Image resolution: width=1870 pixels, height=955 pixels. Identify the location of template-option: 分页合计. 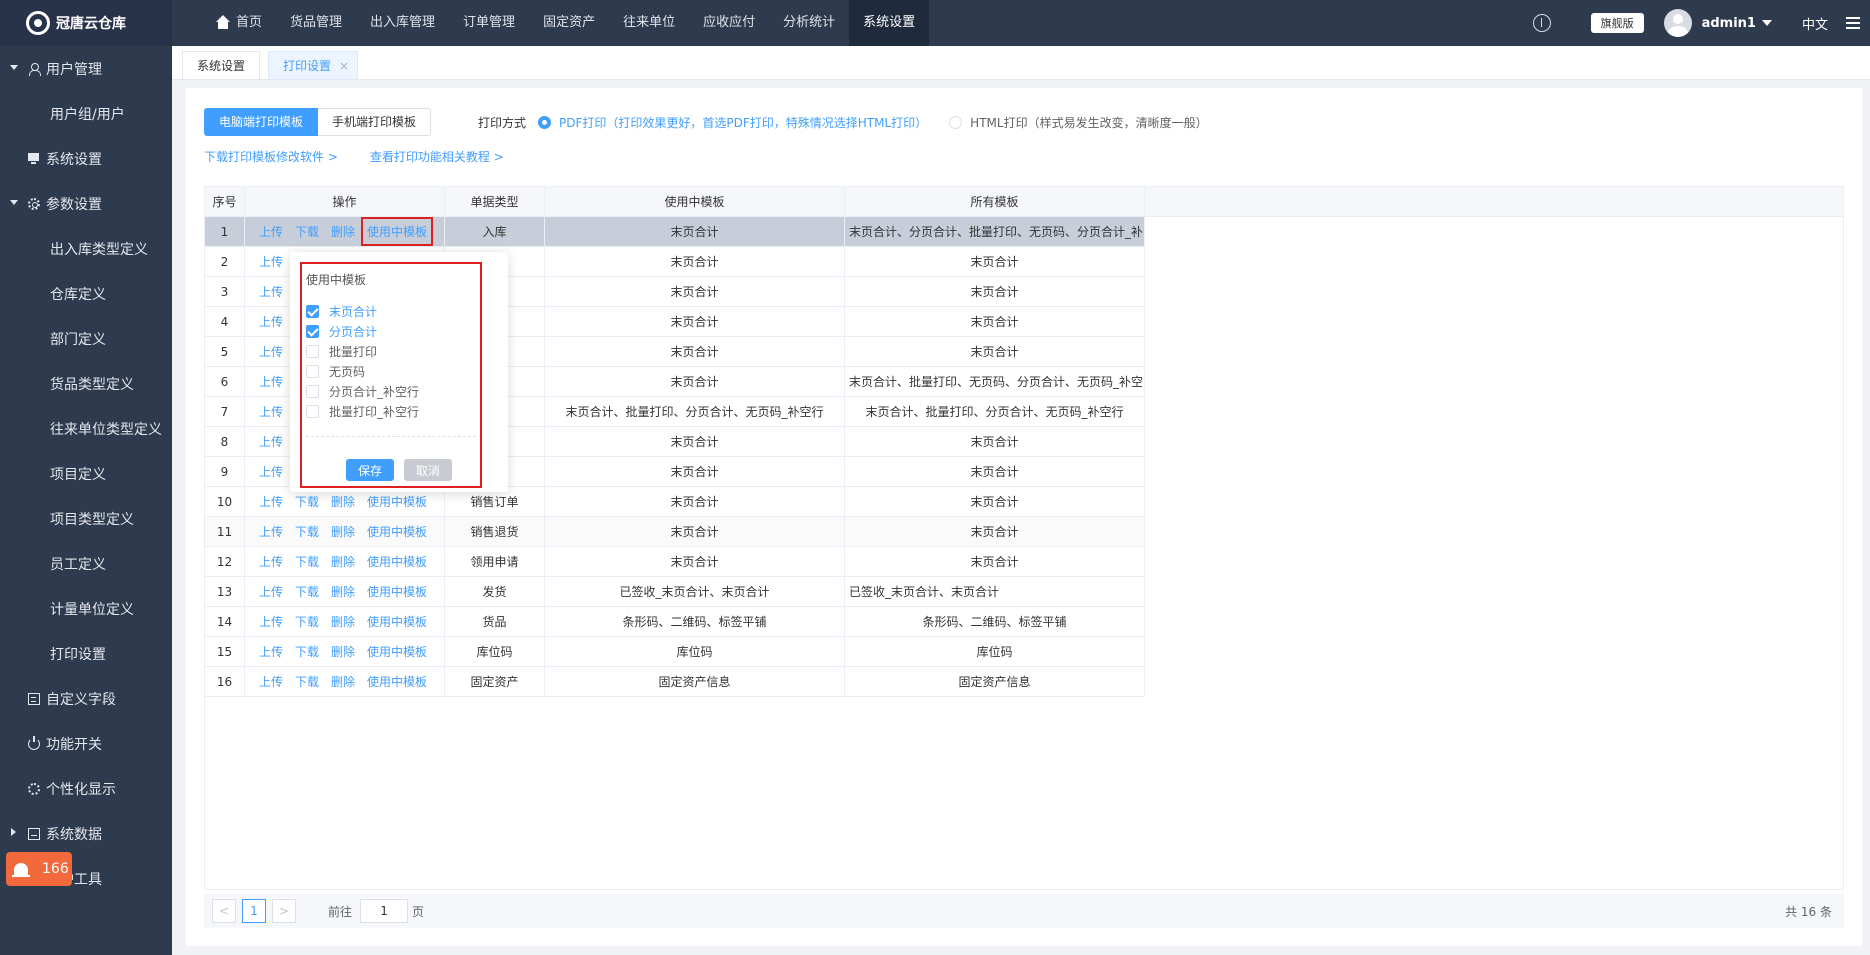
(362, 331).